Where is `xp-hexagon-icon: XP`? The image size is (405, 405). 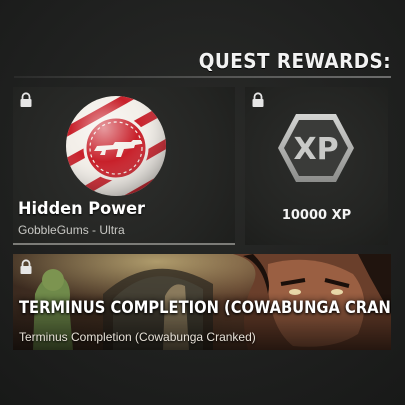
xp-hexagon-icon: XP is located at coordinates (316, 148).